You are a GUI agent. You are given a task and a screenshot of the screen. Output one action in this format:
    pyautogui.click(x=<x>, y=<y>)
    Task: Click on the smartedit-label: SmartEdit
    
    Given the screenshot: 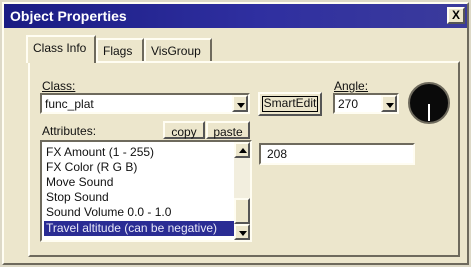 What is the action you would take?
    pyautogui.click(x=290, y=103)
    